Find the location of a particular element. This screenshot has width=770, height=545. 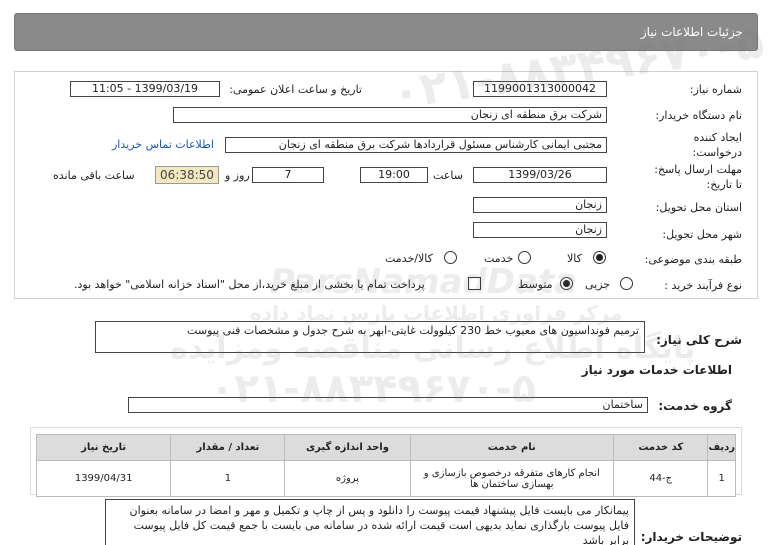

category-goods-label: کالا is located at coordinates (574, 258).